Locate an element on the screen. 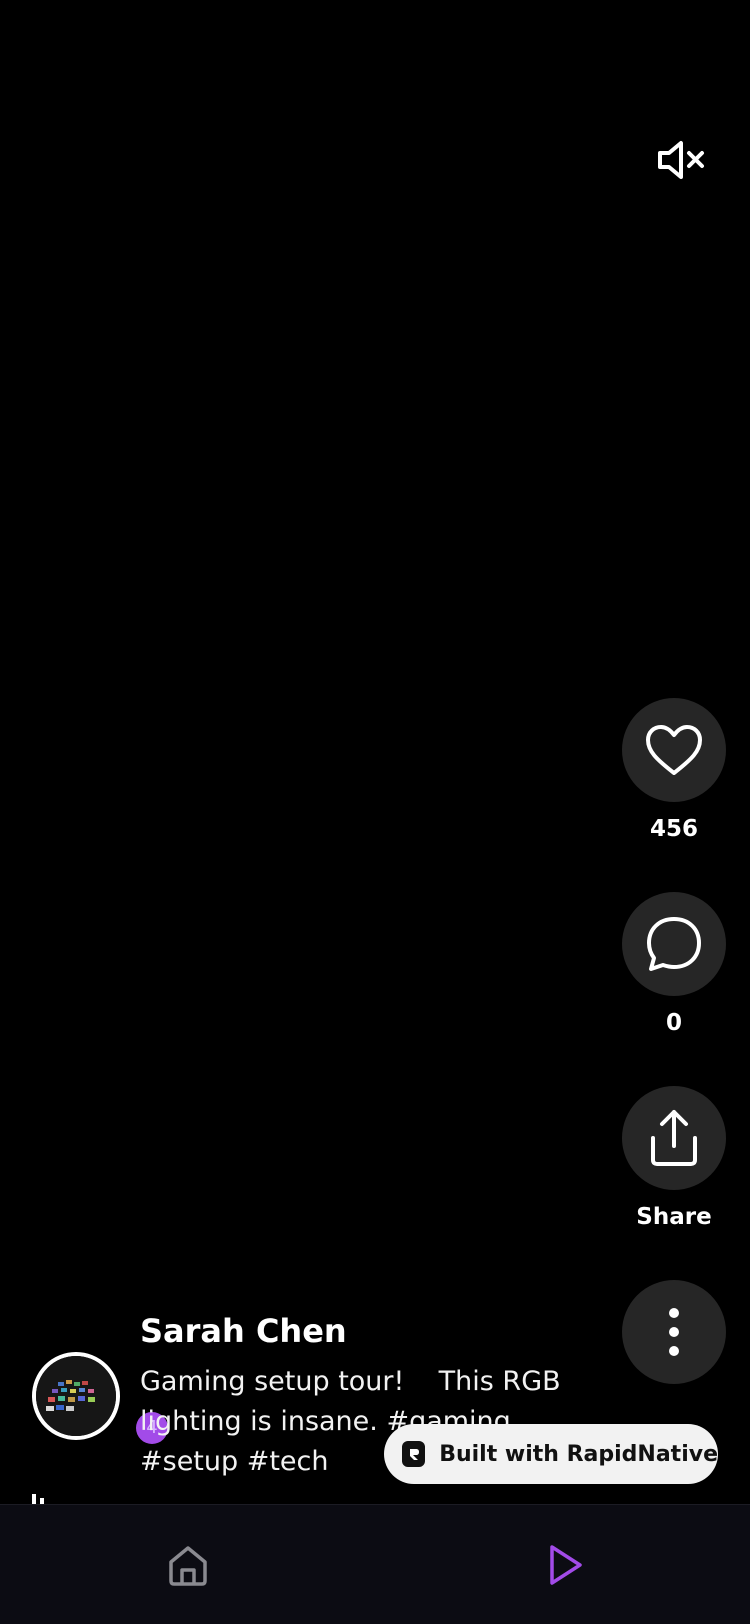 Image resolution: width=750 pixels, height=1624 pixels. volume-mute-icon is located at coordinates (681, 160).